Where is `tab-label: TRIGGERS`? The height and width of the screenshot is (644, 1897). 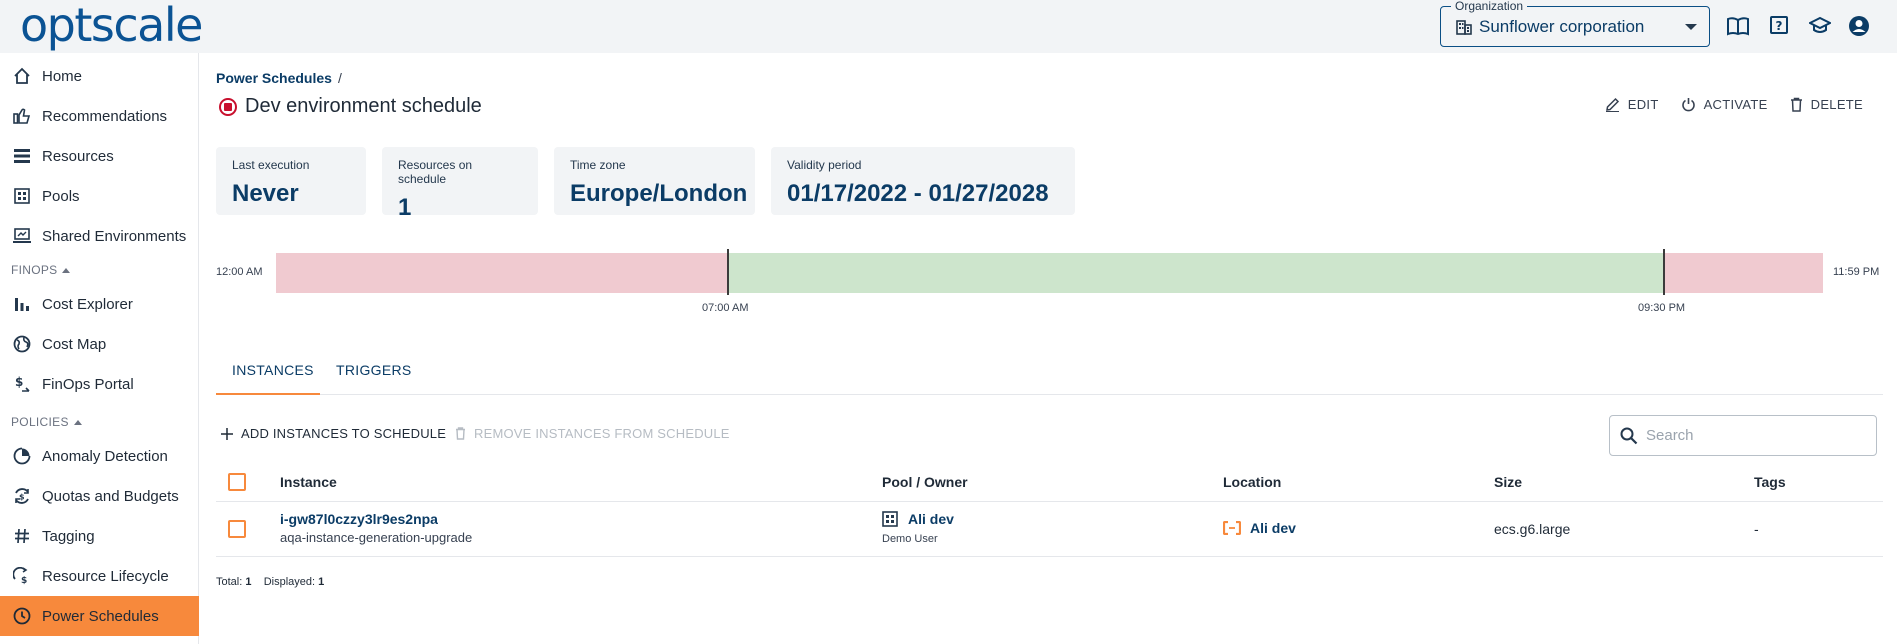
tab-label: TRIGGERS is located at coordinates (374, 370).